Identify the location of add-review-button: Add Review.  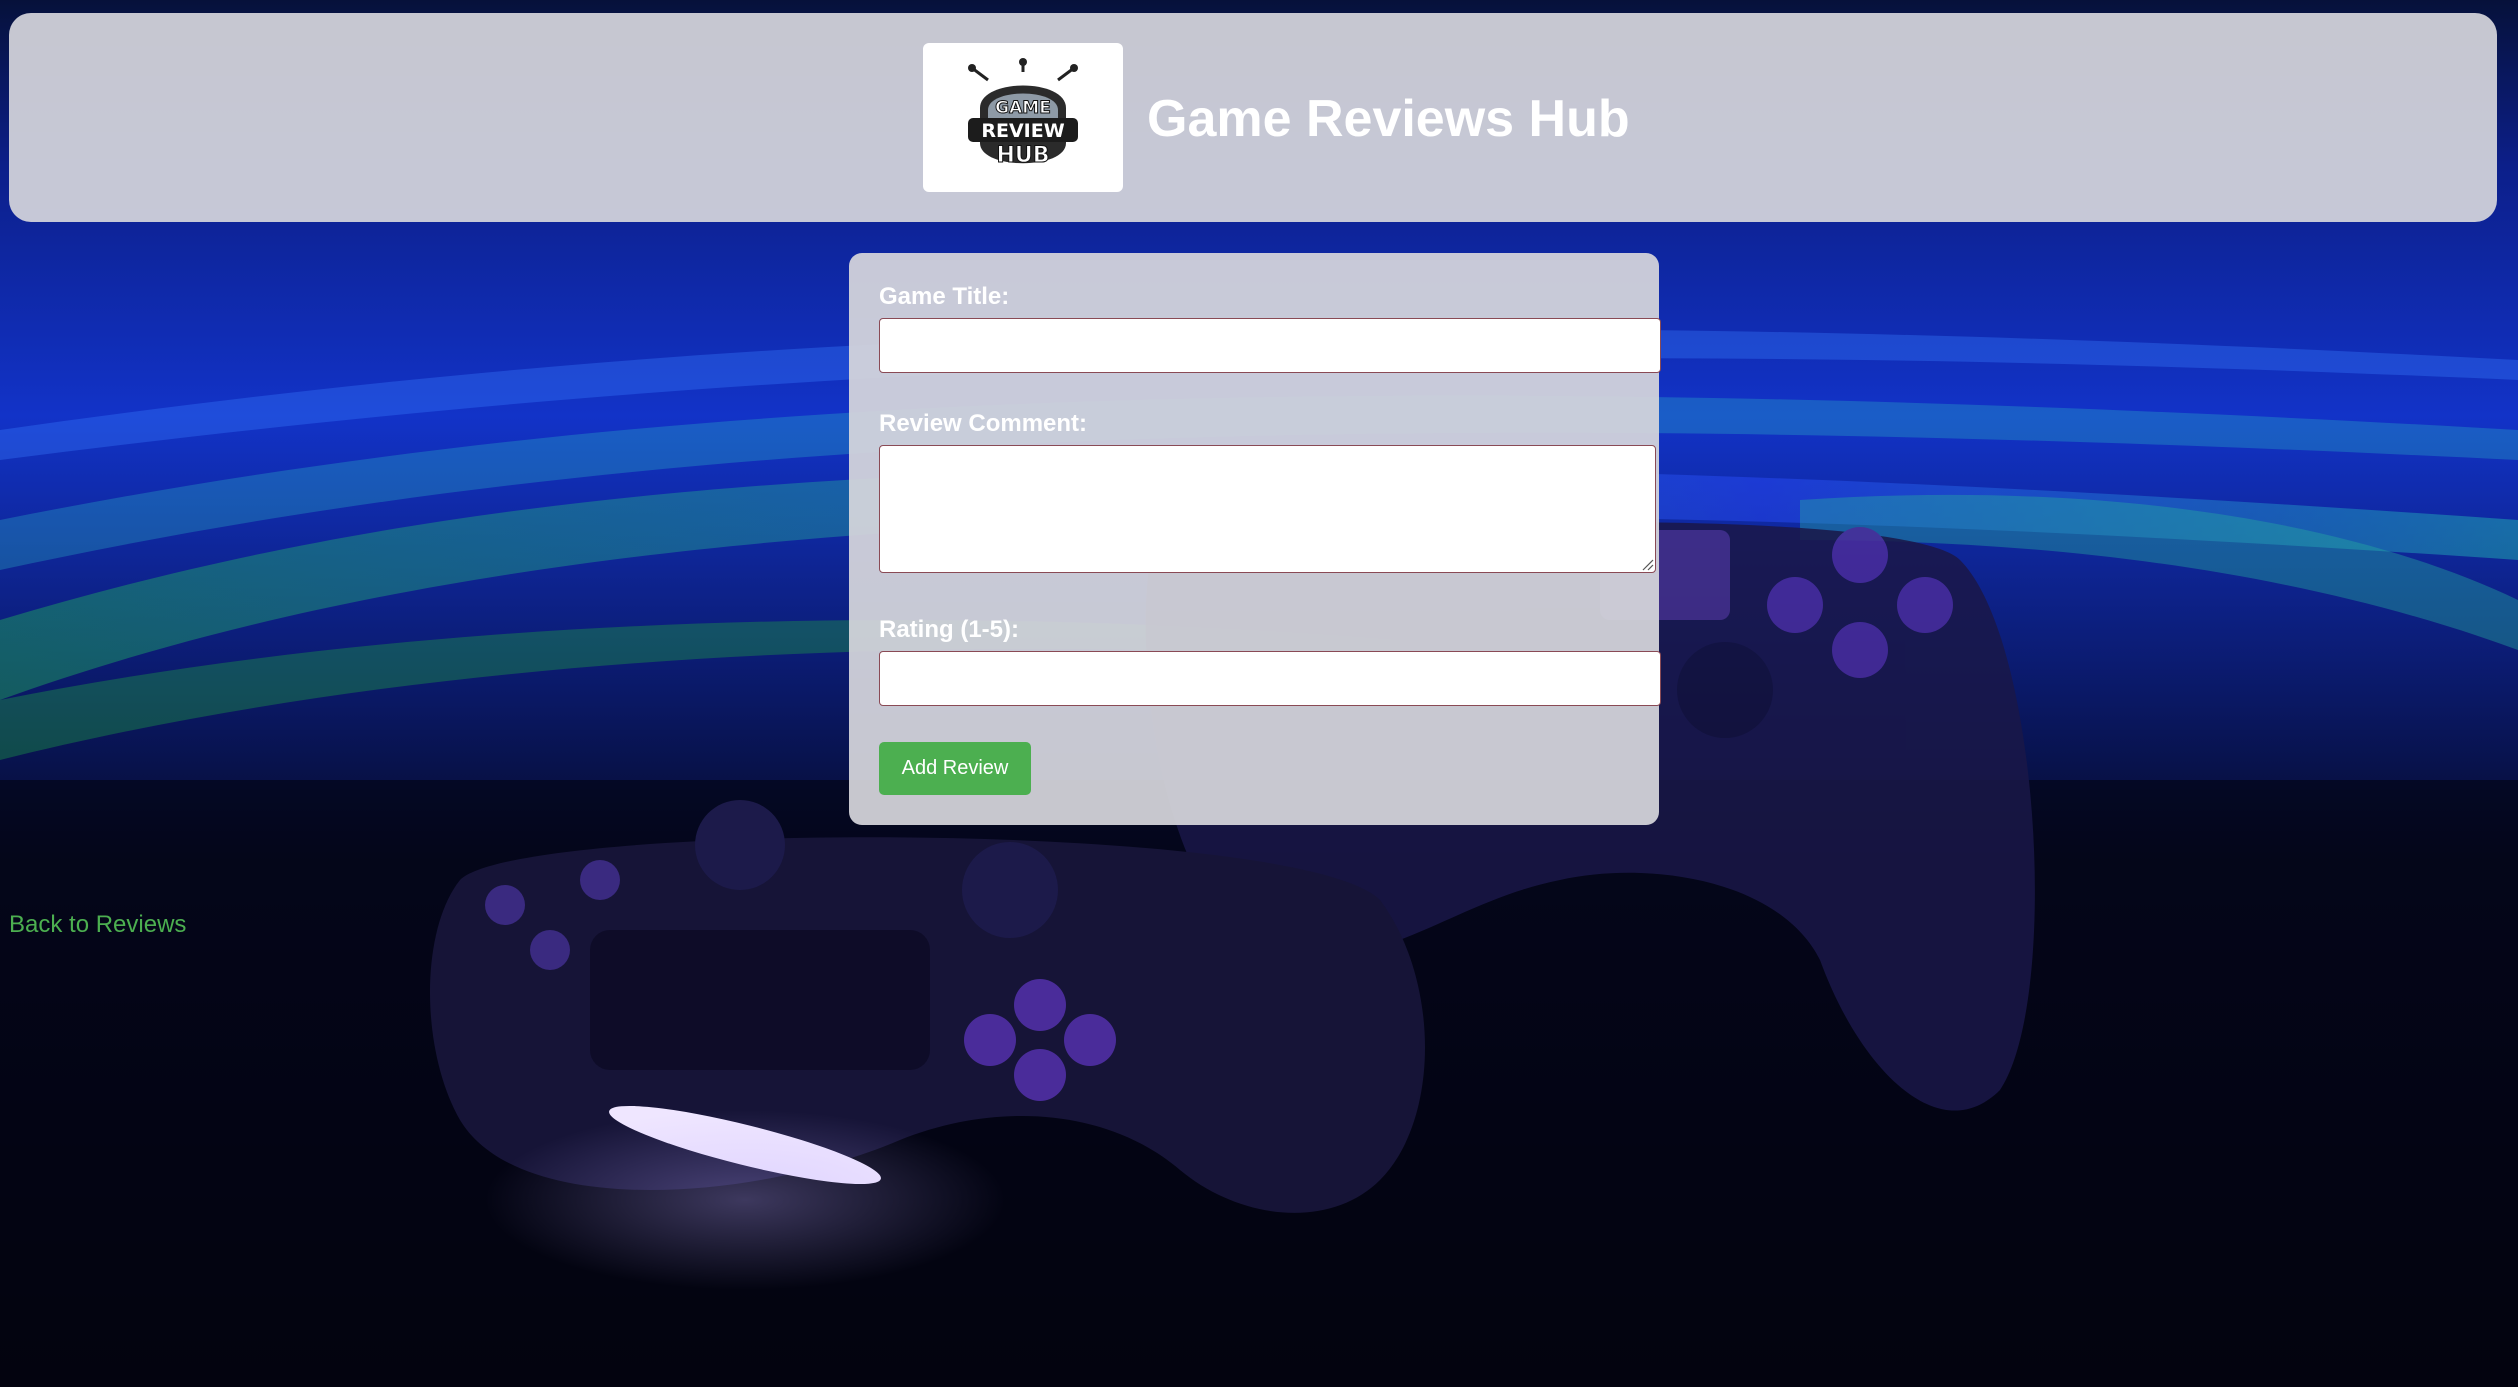
(955, 768).